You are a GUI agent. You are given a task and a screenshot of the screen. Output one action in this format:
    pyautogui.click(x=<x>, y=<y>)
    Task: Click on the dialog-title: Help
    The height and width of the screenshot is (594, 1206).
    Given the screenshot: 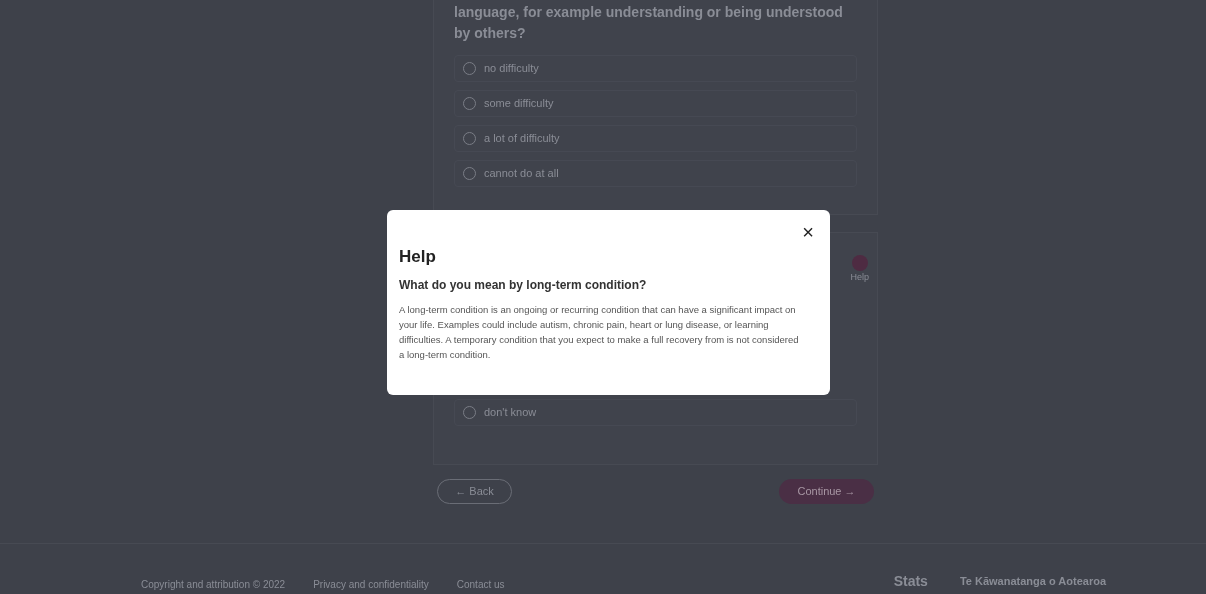 What is the action you would take?
    pyautogui.click(x=418, y=257)
    